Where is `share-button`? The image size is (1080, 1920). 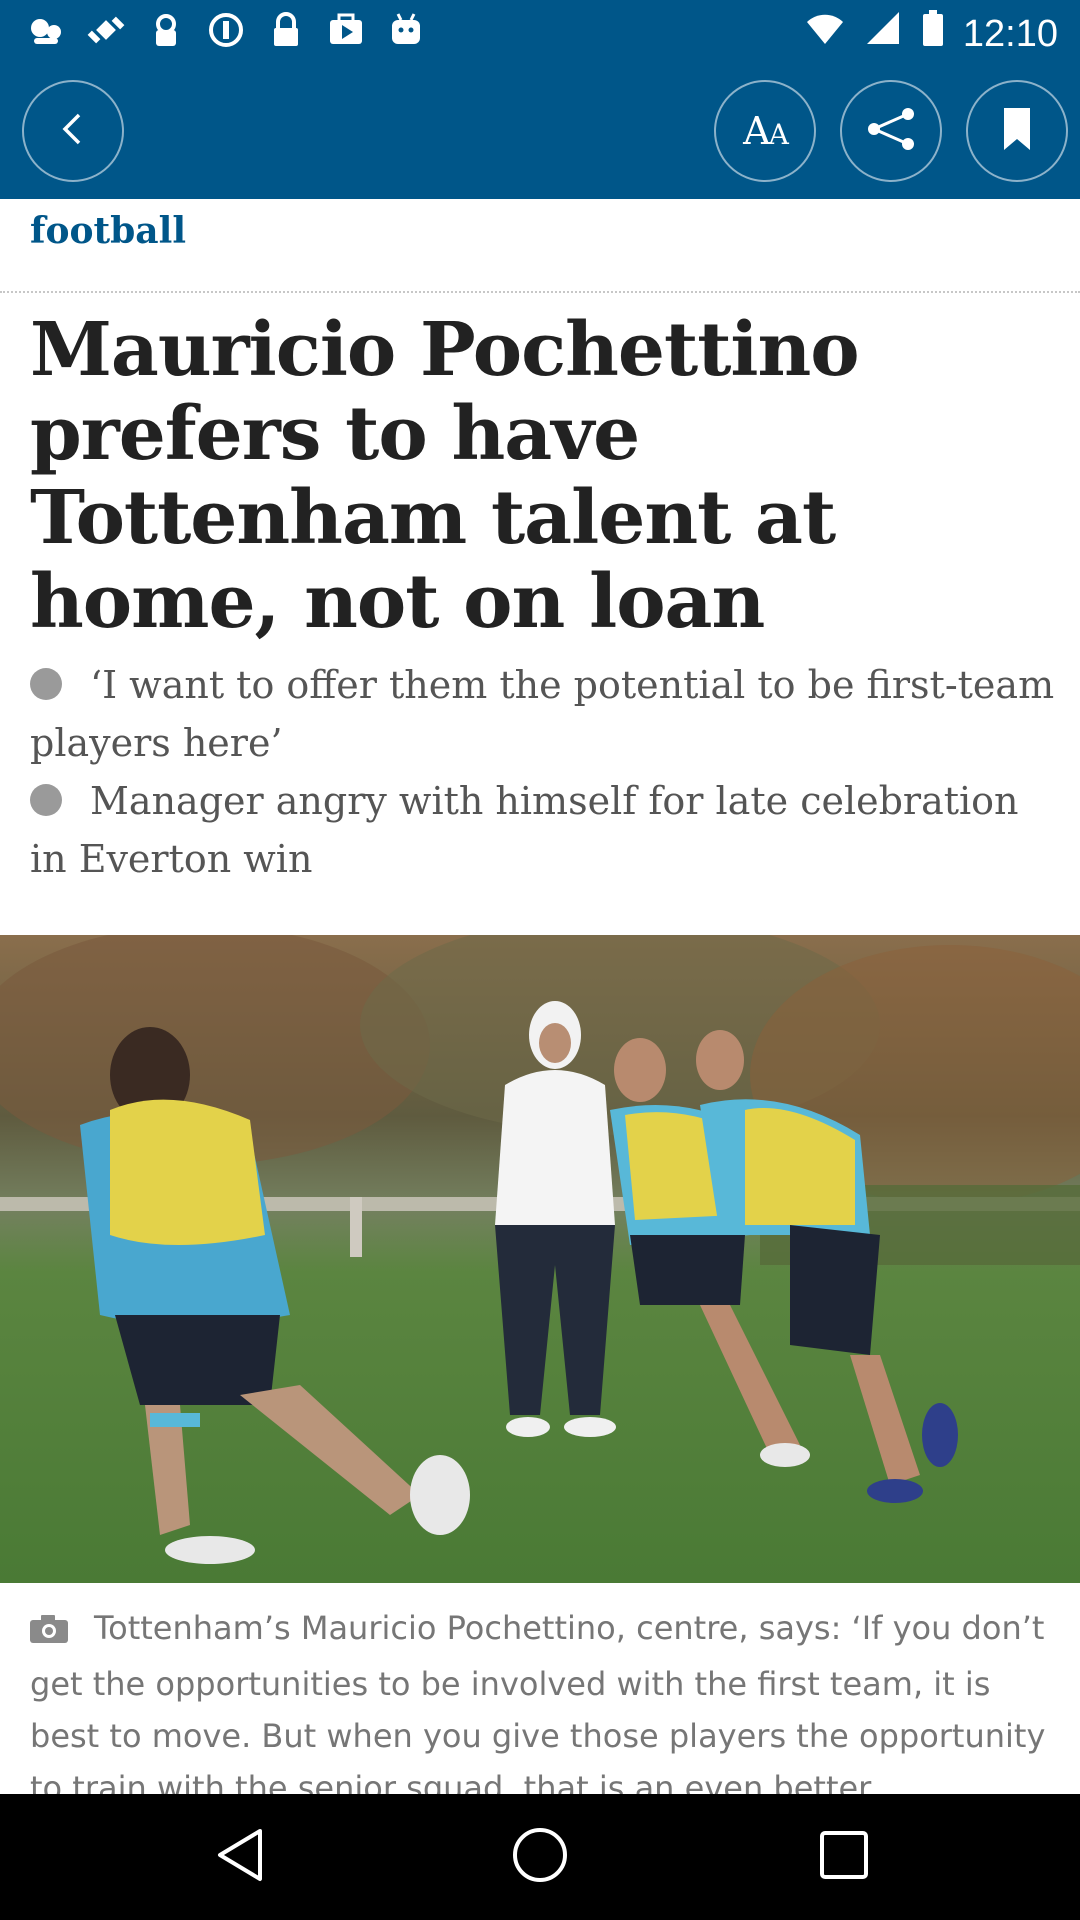
share-button is located at coordinates (891, 131).